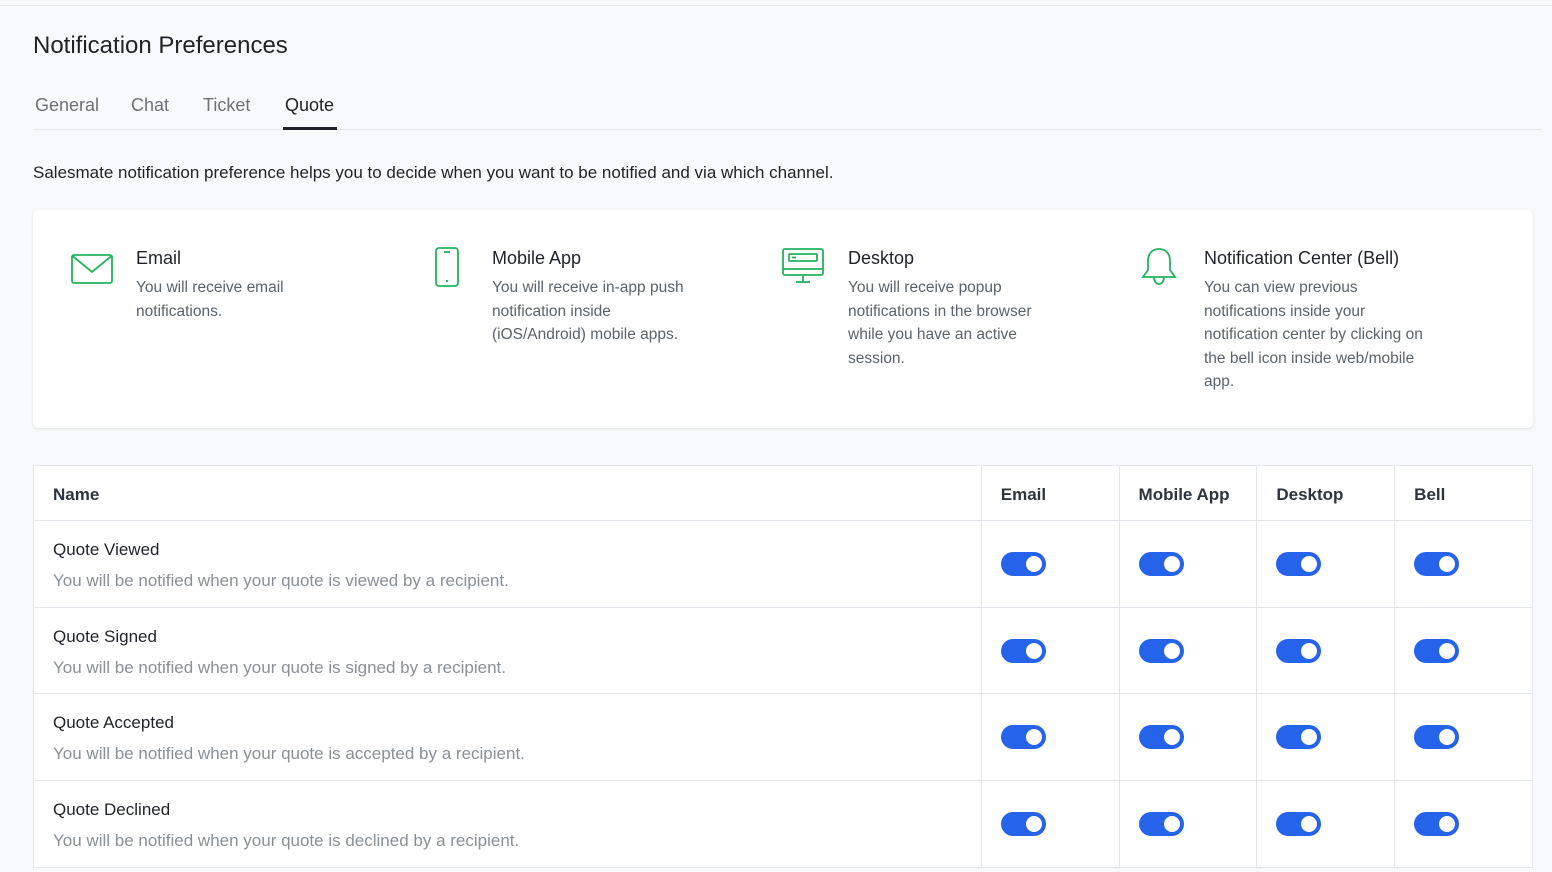 The width and height of the screenshot is (1552, 872). What do you see at coordinates (881, 258) in the screenshot?
I see `channel-title: Desktop` at bounding box center [881, 258].